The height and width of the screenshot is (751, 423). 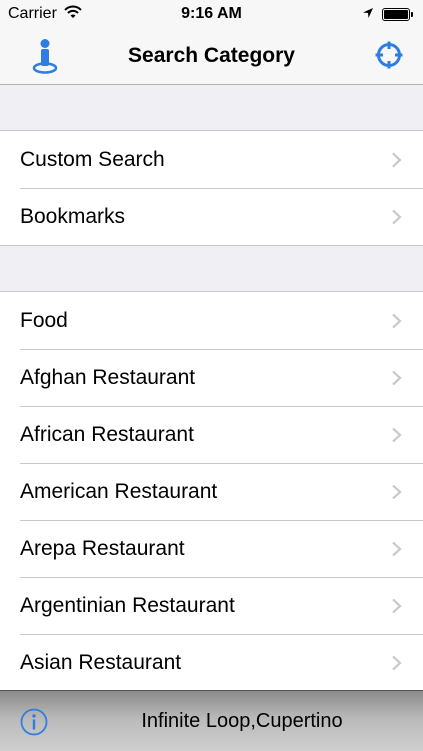 What do you see at coordinates (242, 721) in the screenshot?
I see `current-location-label: Infinite Loop,Cupertino` at bounding box center [242, 721].